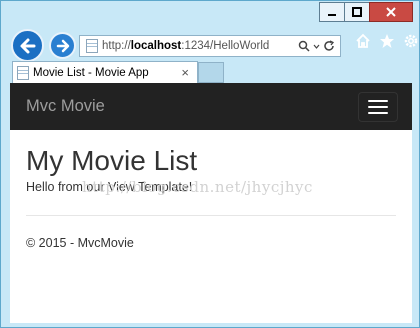  What do you see at coordinates (91, 72) in the screenshot?
I see `tab-title: Movie List - Movie App` at bounding box center [91, 72].